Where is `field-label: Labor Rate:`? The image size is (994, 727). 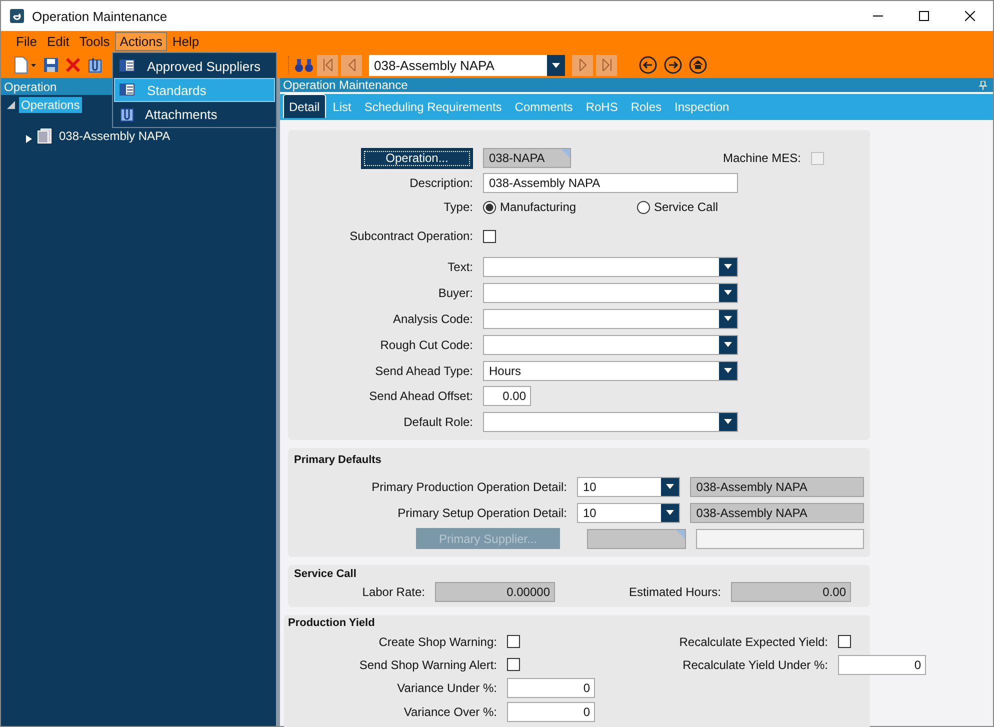 field-label: Labor Rate: is located at coordinates (393, 592).